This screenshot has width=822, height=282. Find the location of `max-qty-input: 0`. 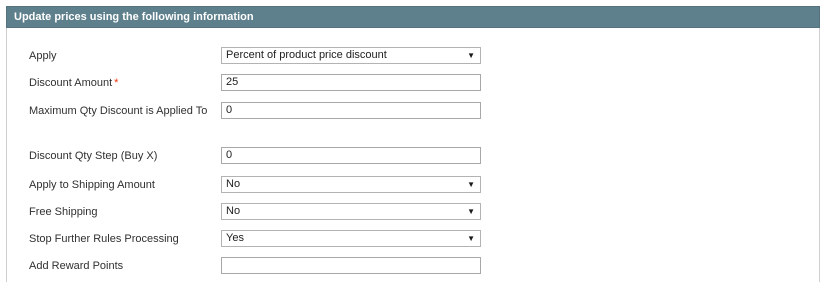

max-qty-input: 0 is located at coordinates (351, 110).